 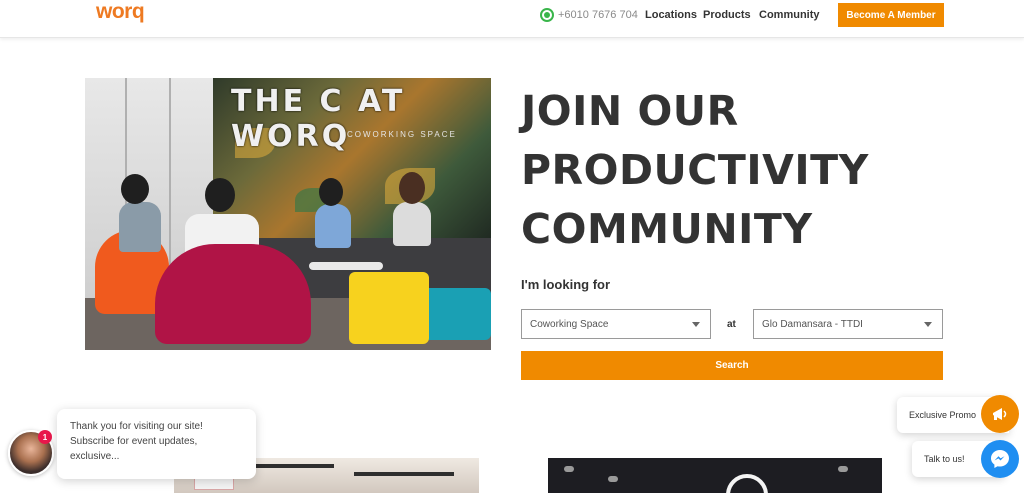 What do you see at coordinates (747, 483) in the screenshot?
I see `ring-light` at bounding box center [747, 483].